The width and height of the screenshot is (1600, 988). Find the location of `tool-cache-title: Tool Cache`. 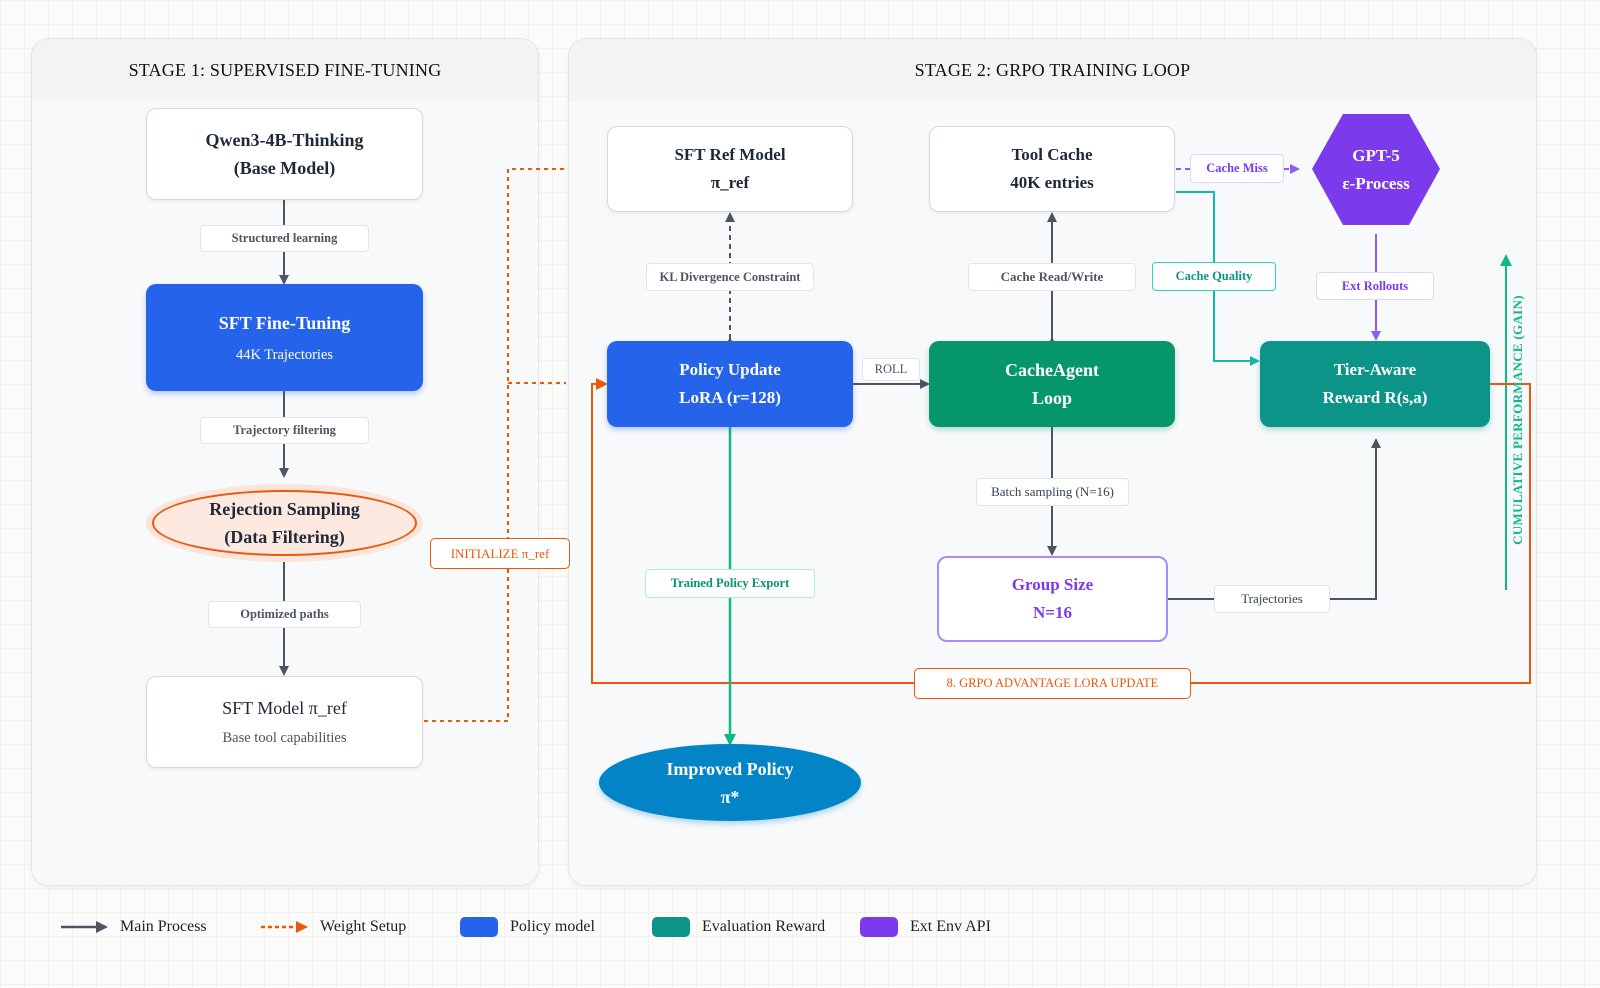

tool-cache-title: Tool Cache is located at coordinates (1052, 154).